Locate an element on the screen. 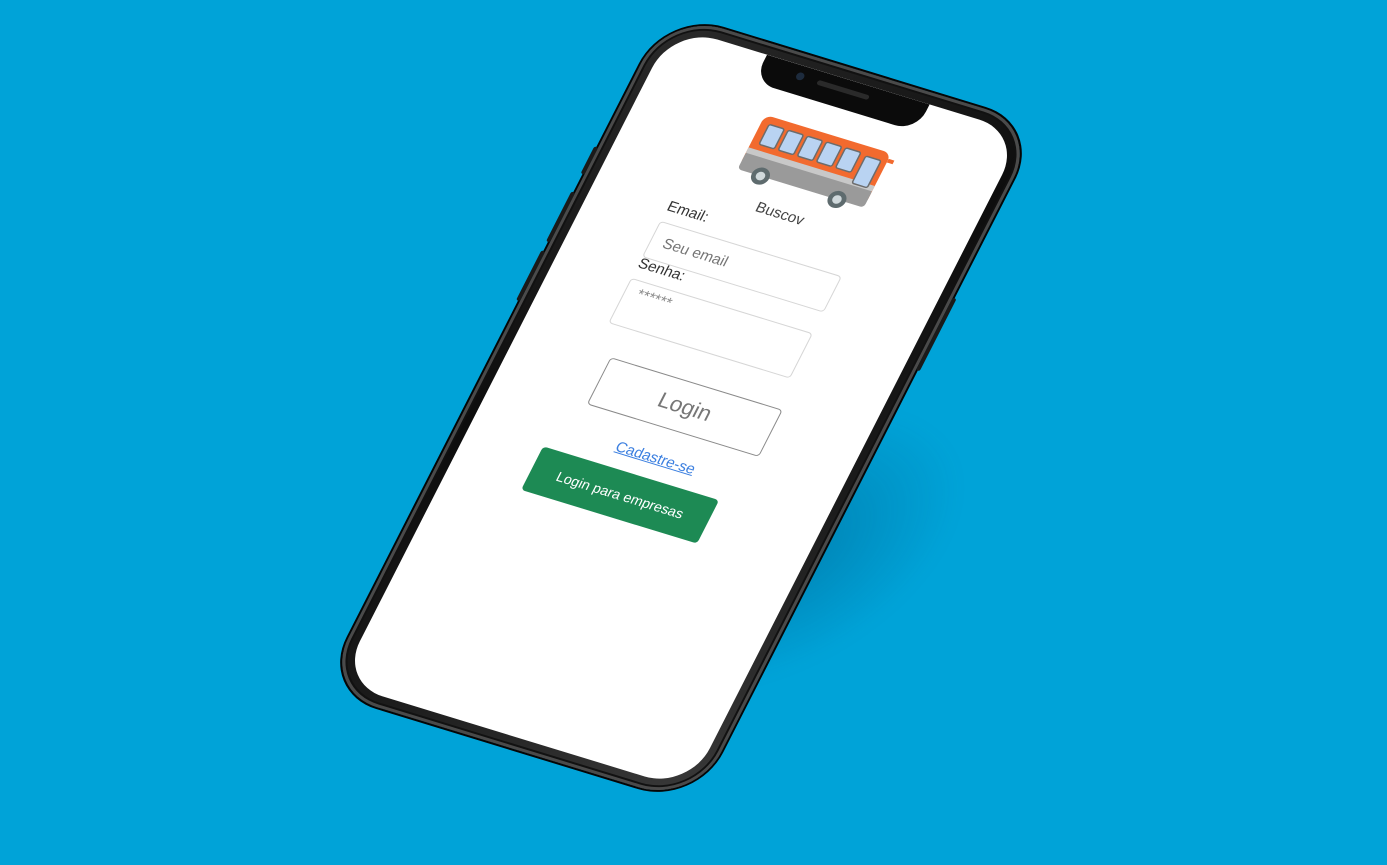 This screenshot has width=1387, height=865. mute-switch is located at coordinates (589, 160).